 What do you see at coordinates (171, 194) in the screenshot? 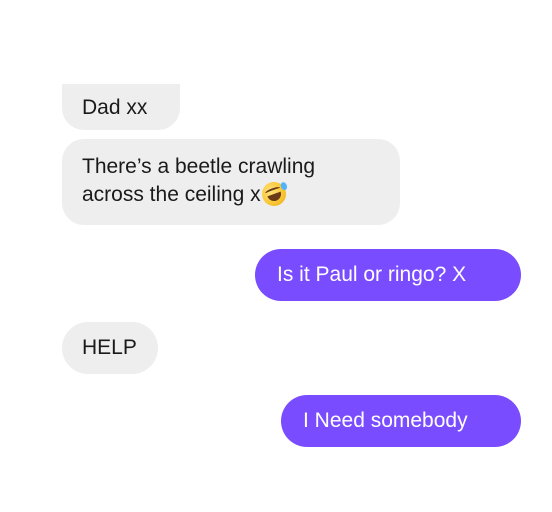
I see `message-text-line-content: across the ceiling x` at bounding box center [171, 194].